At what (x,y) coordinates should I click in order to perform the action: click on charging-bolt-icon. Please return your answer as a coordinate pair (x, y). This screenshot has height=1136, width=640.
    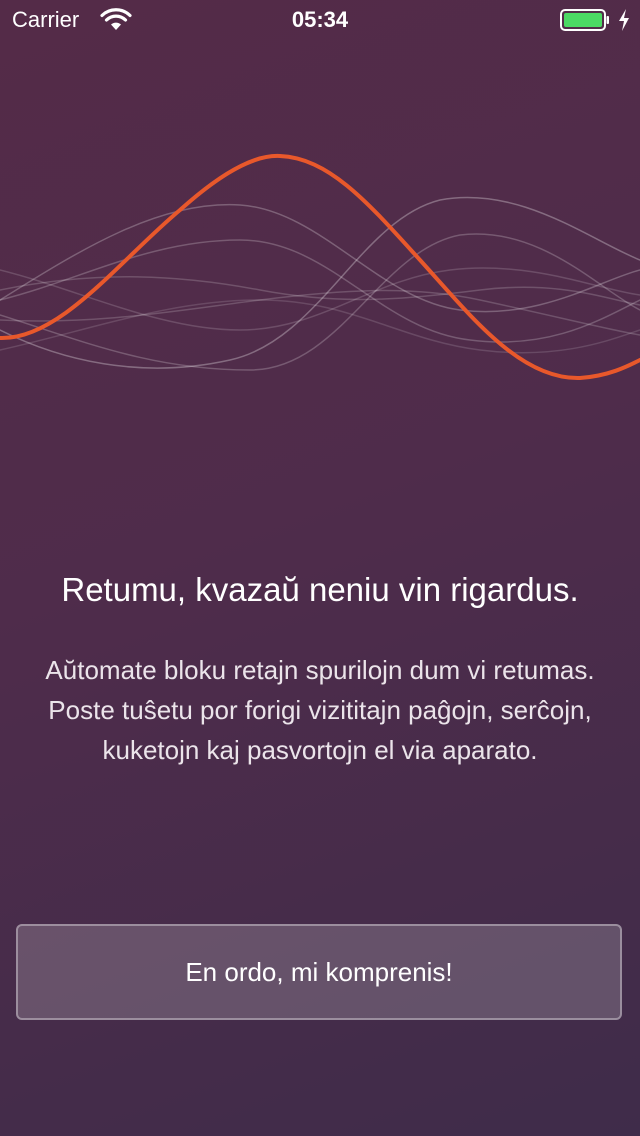
    Looking at the image, I should click on (624, 20).